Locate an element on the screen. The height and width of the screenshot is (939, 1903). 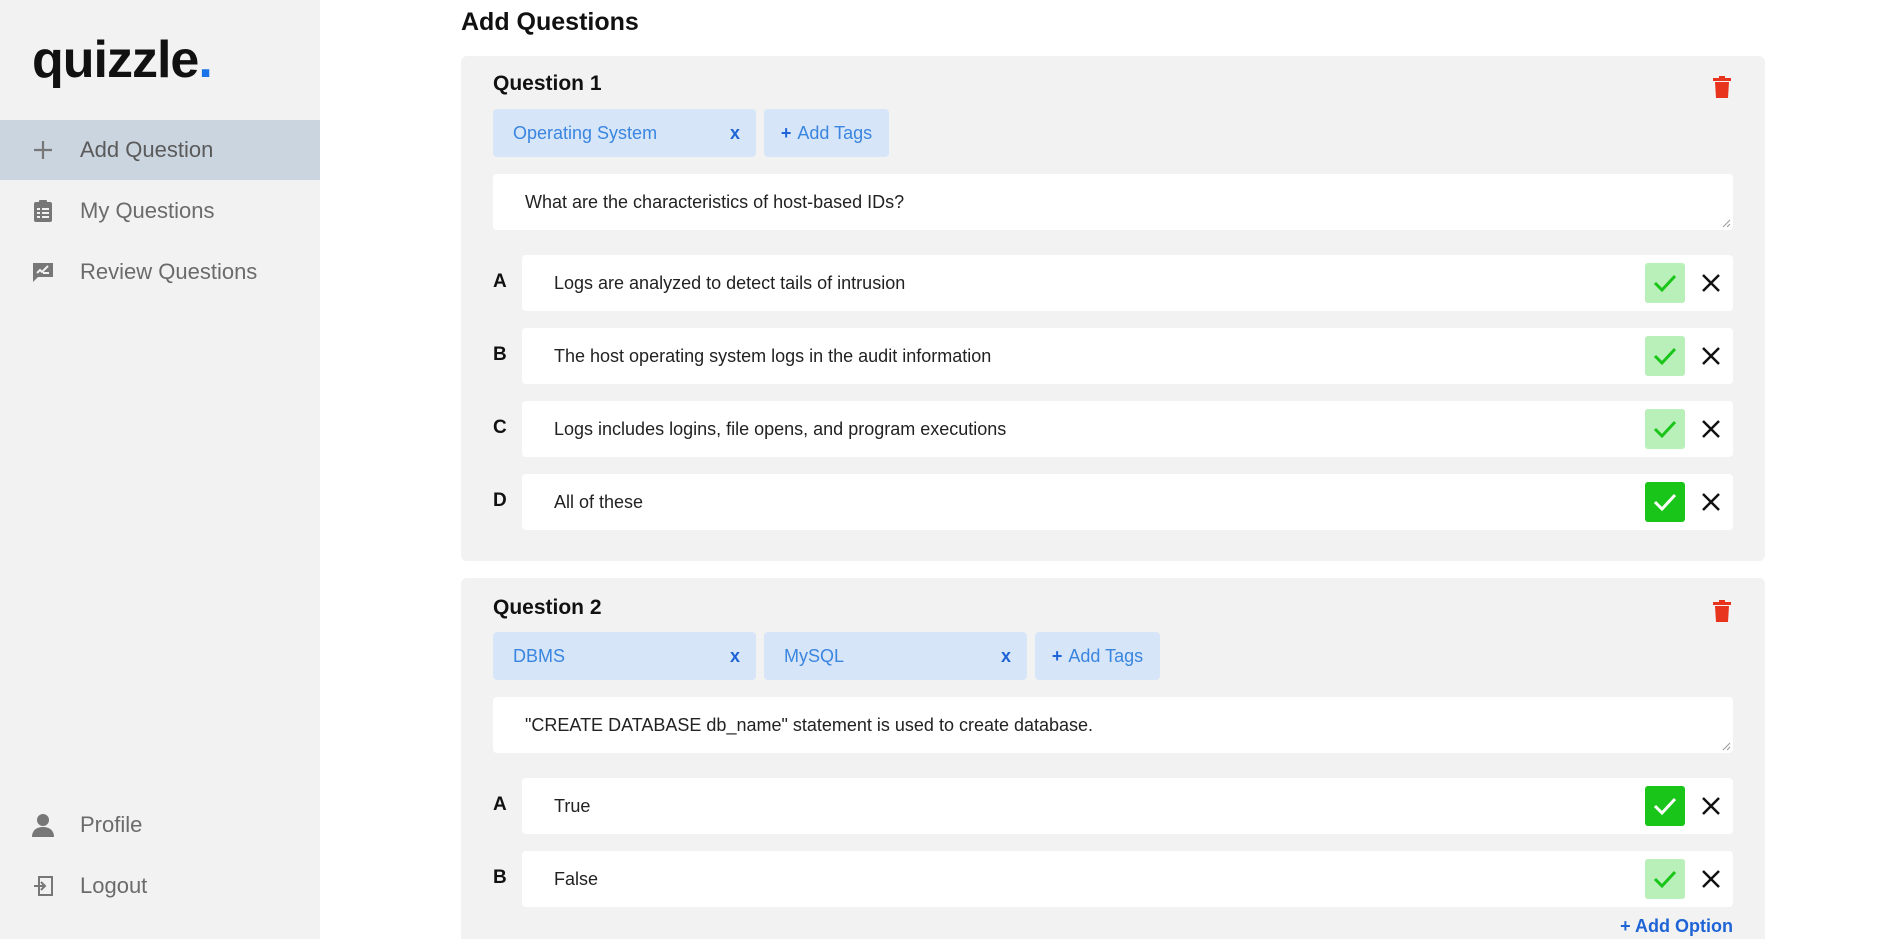
sidebar-item-label: Review Questions is located at coordinates (169, 271).